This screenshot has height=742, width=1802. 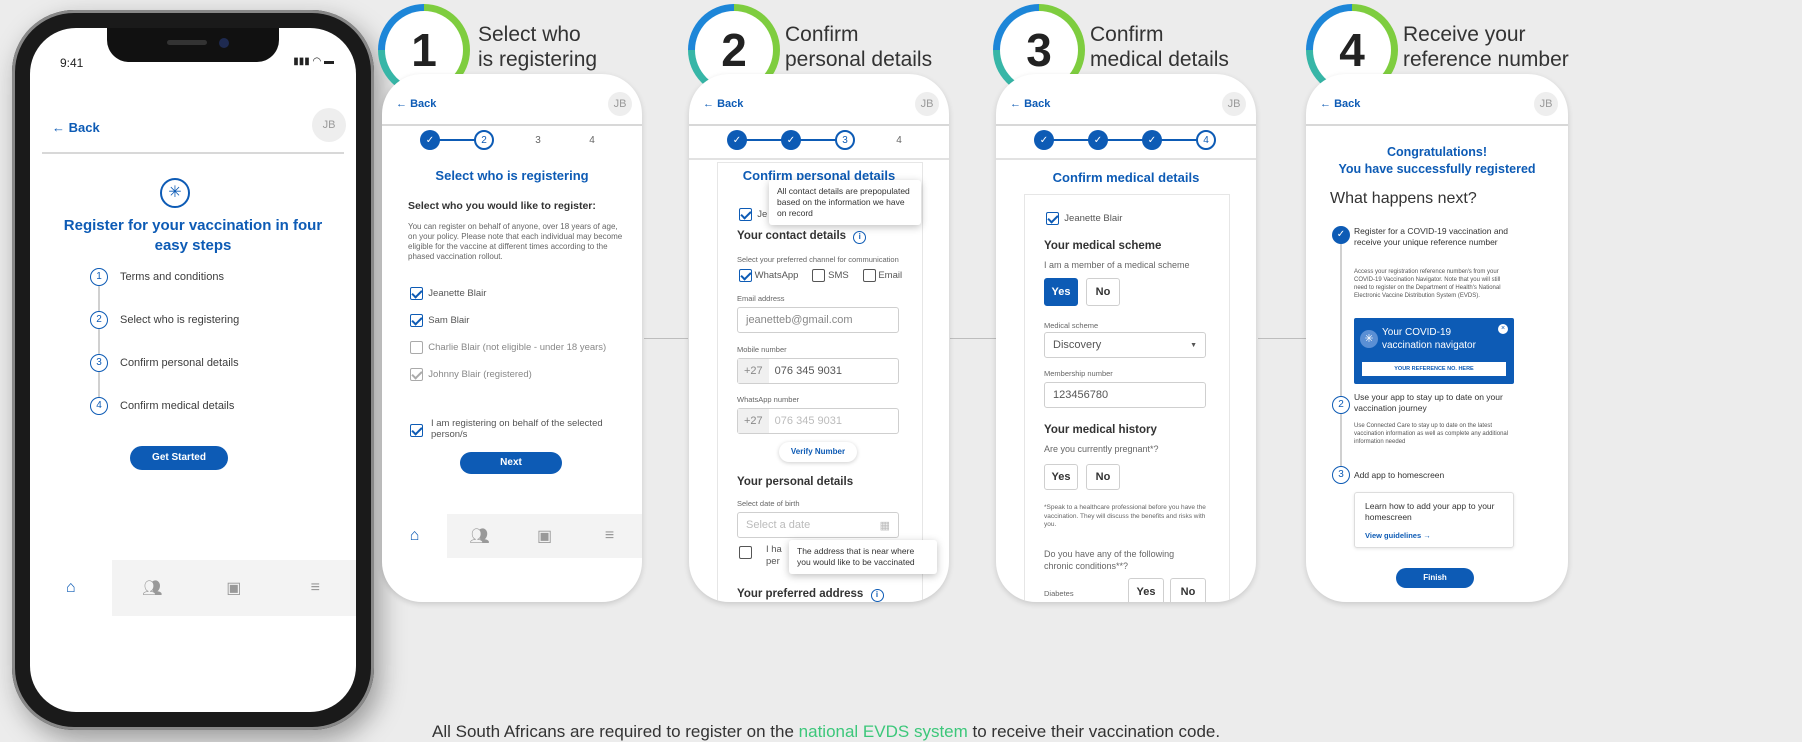 I want to click on channel-options: WhatsApp SMS Email, so click(x=820, y=275).